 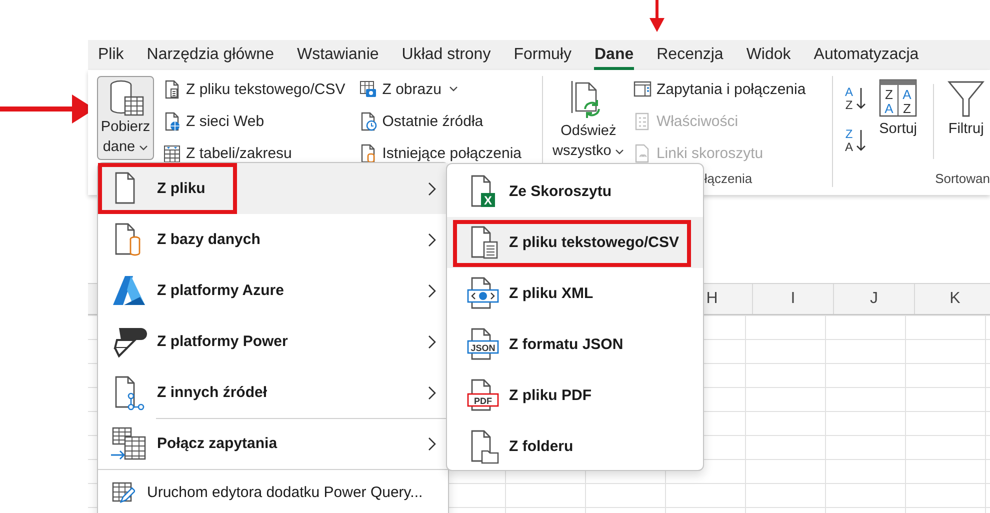 What do you see at coordinates (898, 99) in the screenshot?
I see `sort-dialog-icon: Z A A Z` at bounding box center [898, 99].